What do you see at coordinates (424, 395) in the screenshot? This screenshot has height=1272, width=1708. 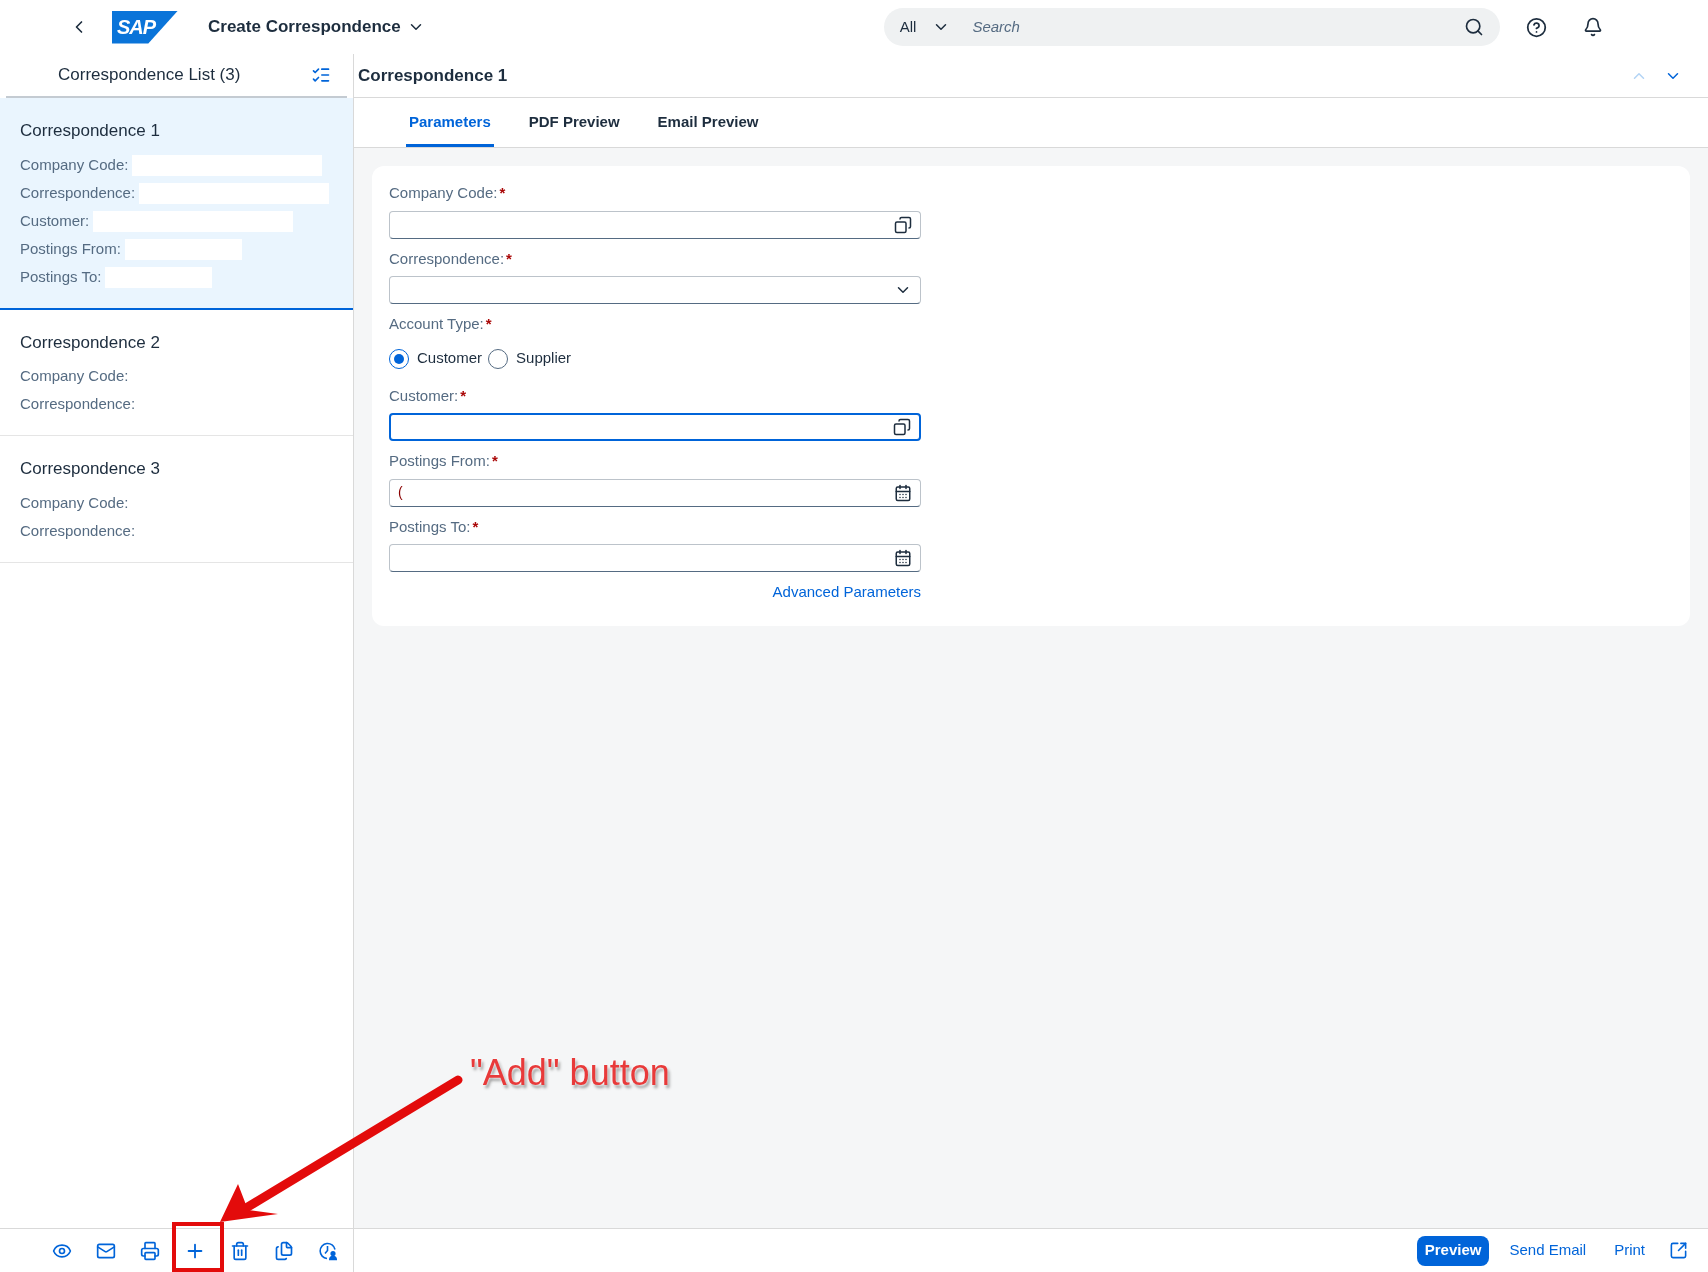 I see `field-label: Customer:` at bounding box center [424, 395].